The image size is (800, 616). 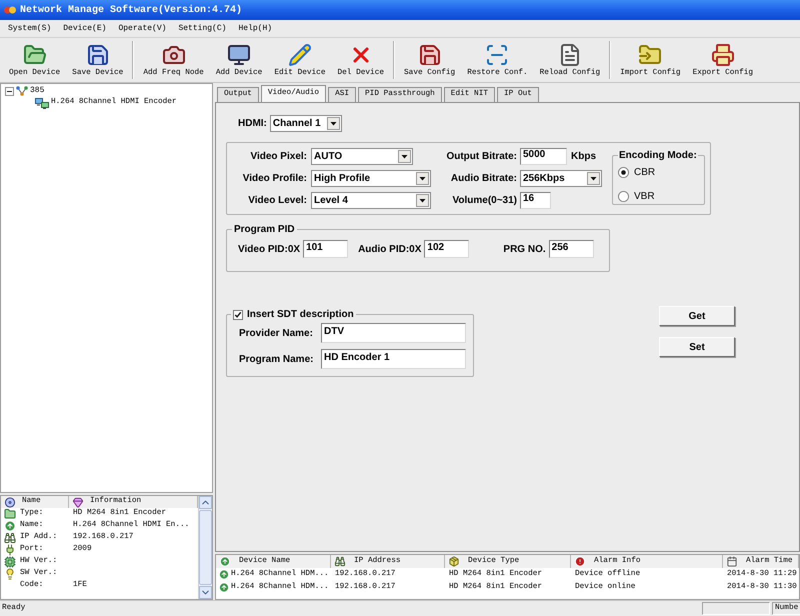 I want to click on package-icon, so click(x=454, y=561).